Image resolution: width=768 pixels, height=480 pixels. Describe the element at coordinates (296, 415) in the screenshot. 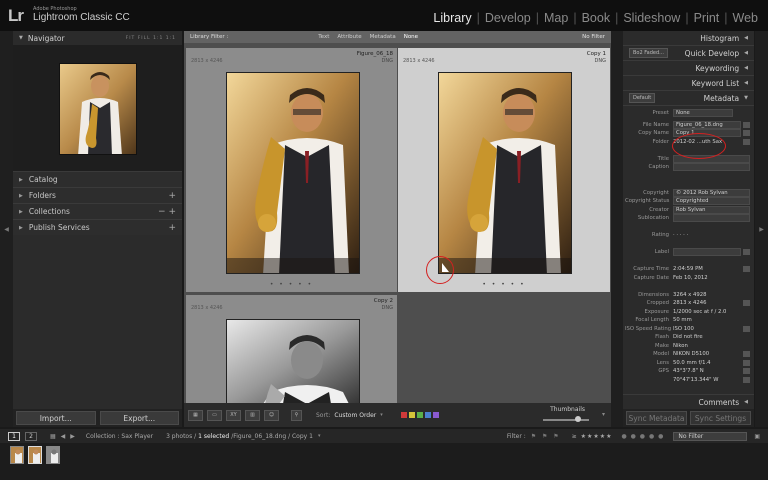

I see `spray-can-icon: ⚲` at that location.